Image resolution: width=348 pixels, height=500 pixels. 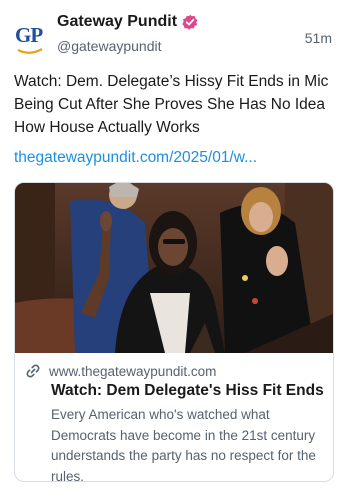 I want to click on author-name: Gateway Pundit, so click(x=117, y=22).